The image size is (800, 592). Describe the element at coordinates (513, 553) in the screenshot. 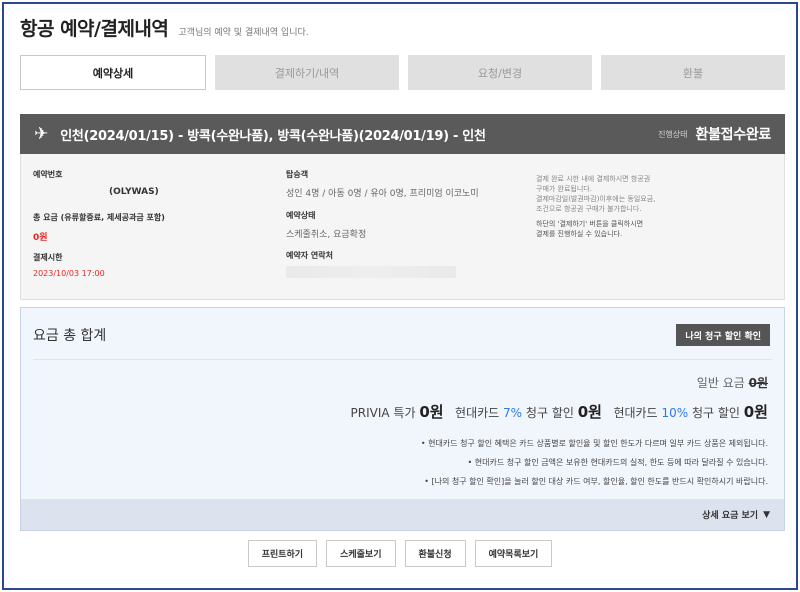

I see `booking-list-button: 예약목록보기` at that location.